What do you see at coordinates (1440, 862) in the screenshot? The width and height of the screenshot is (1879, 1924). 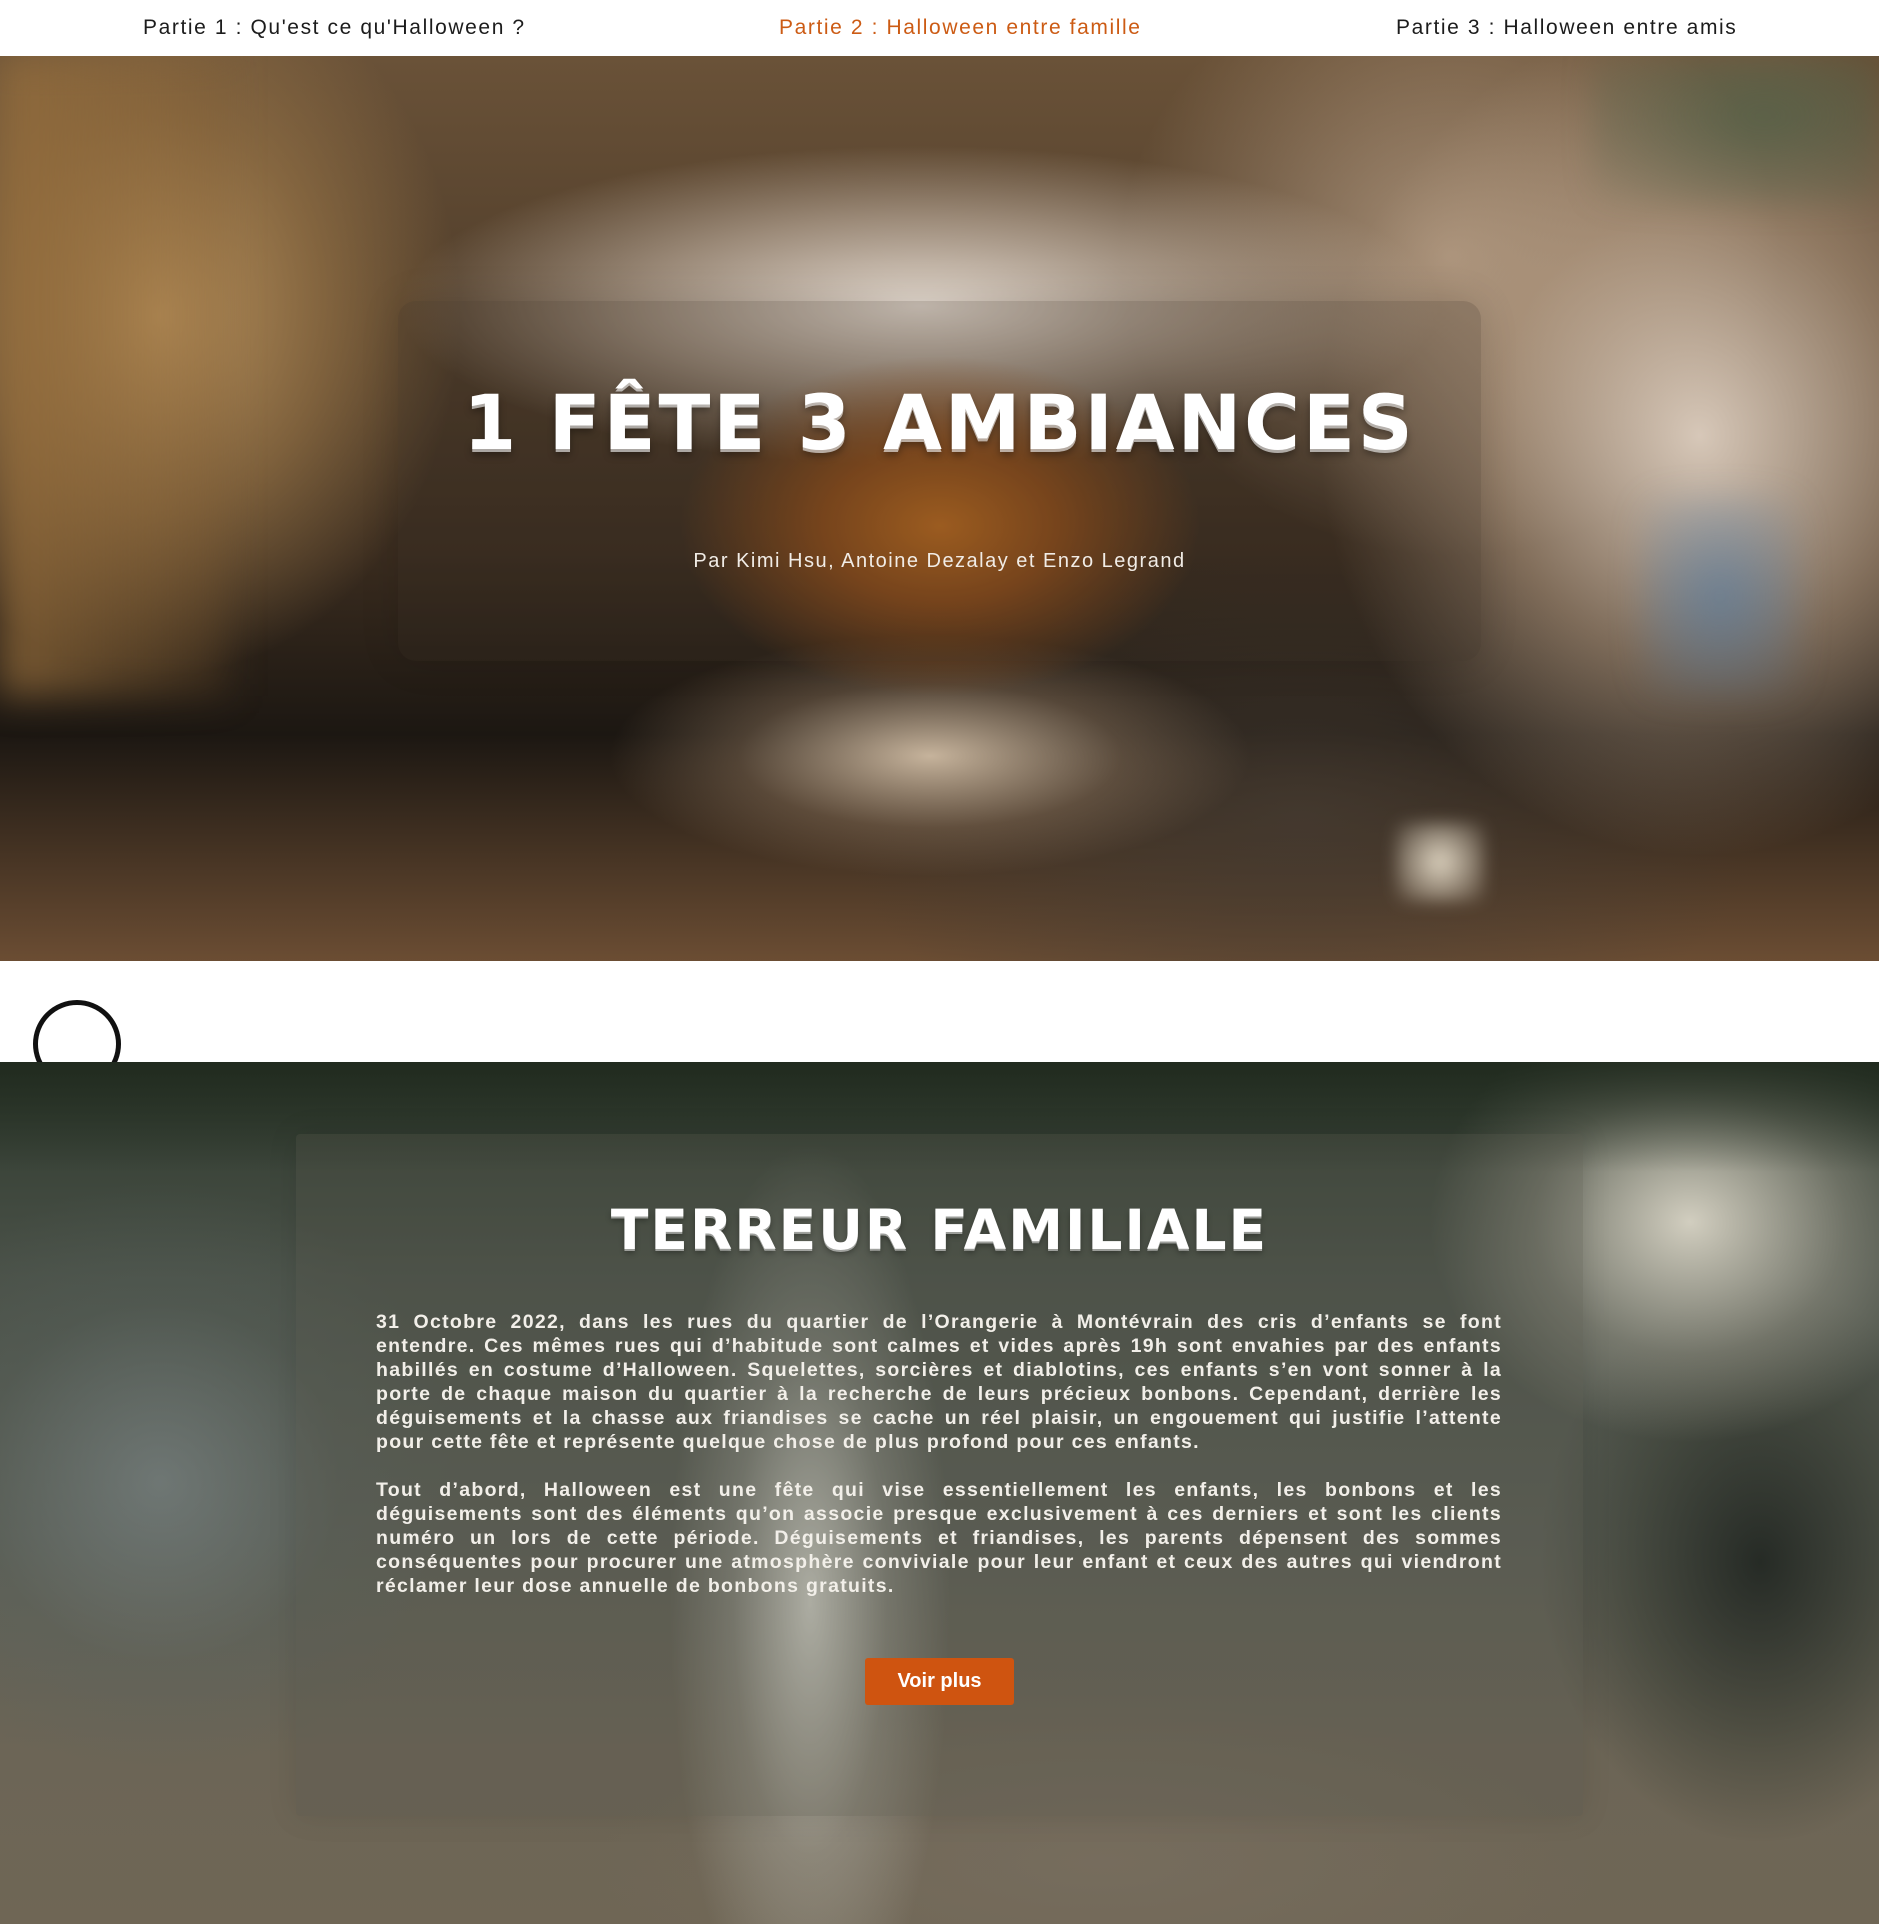 I see `hero-background-light` at bounding box center [1440, 862].